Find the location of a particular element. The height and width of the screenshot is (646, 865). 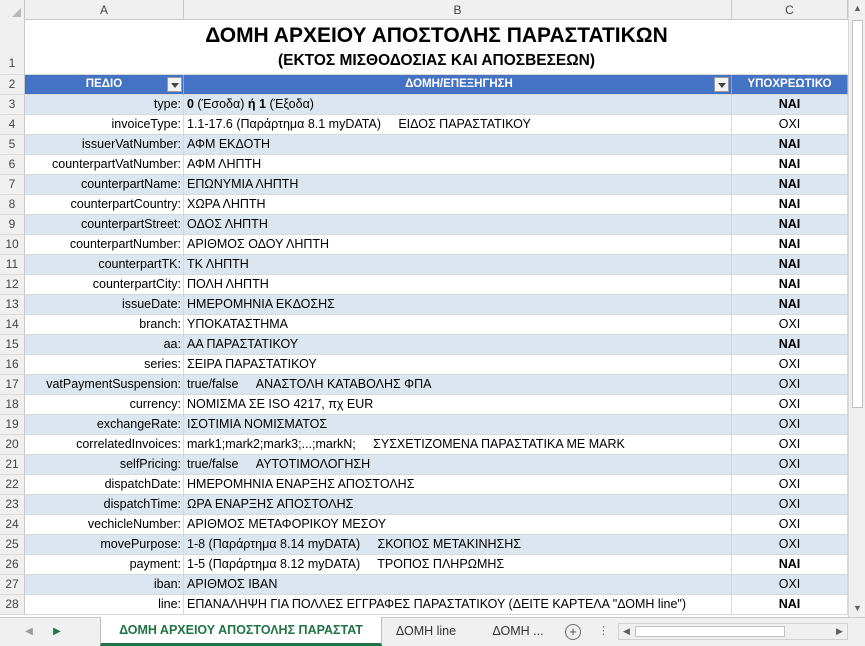

row-number: 21 is located at coordinates (12, 465).